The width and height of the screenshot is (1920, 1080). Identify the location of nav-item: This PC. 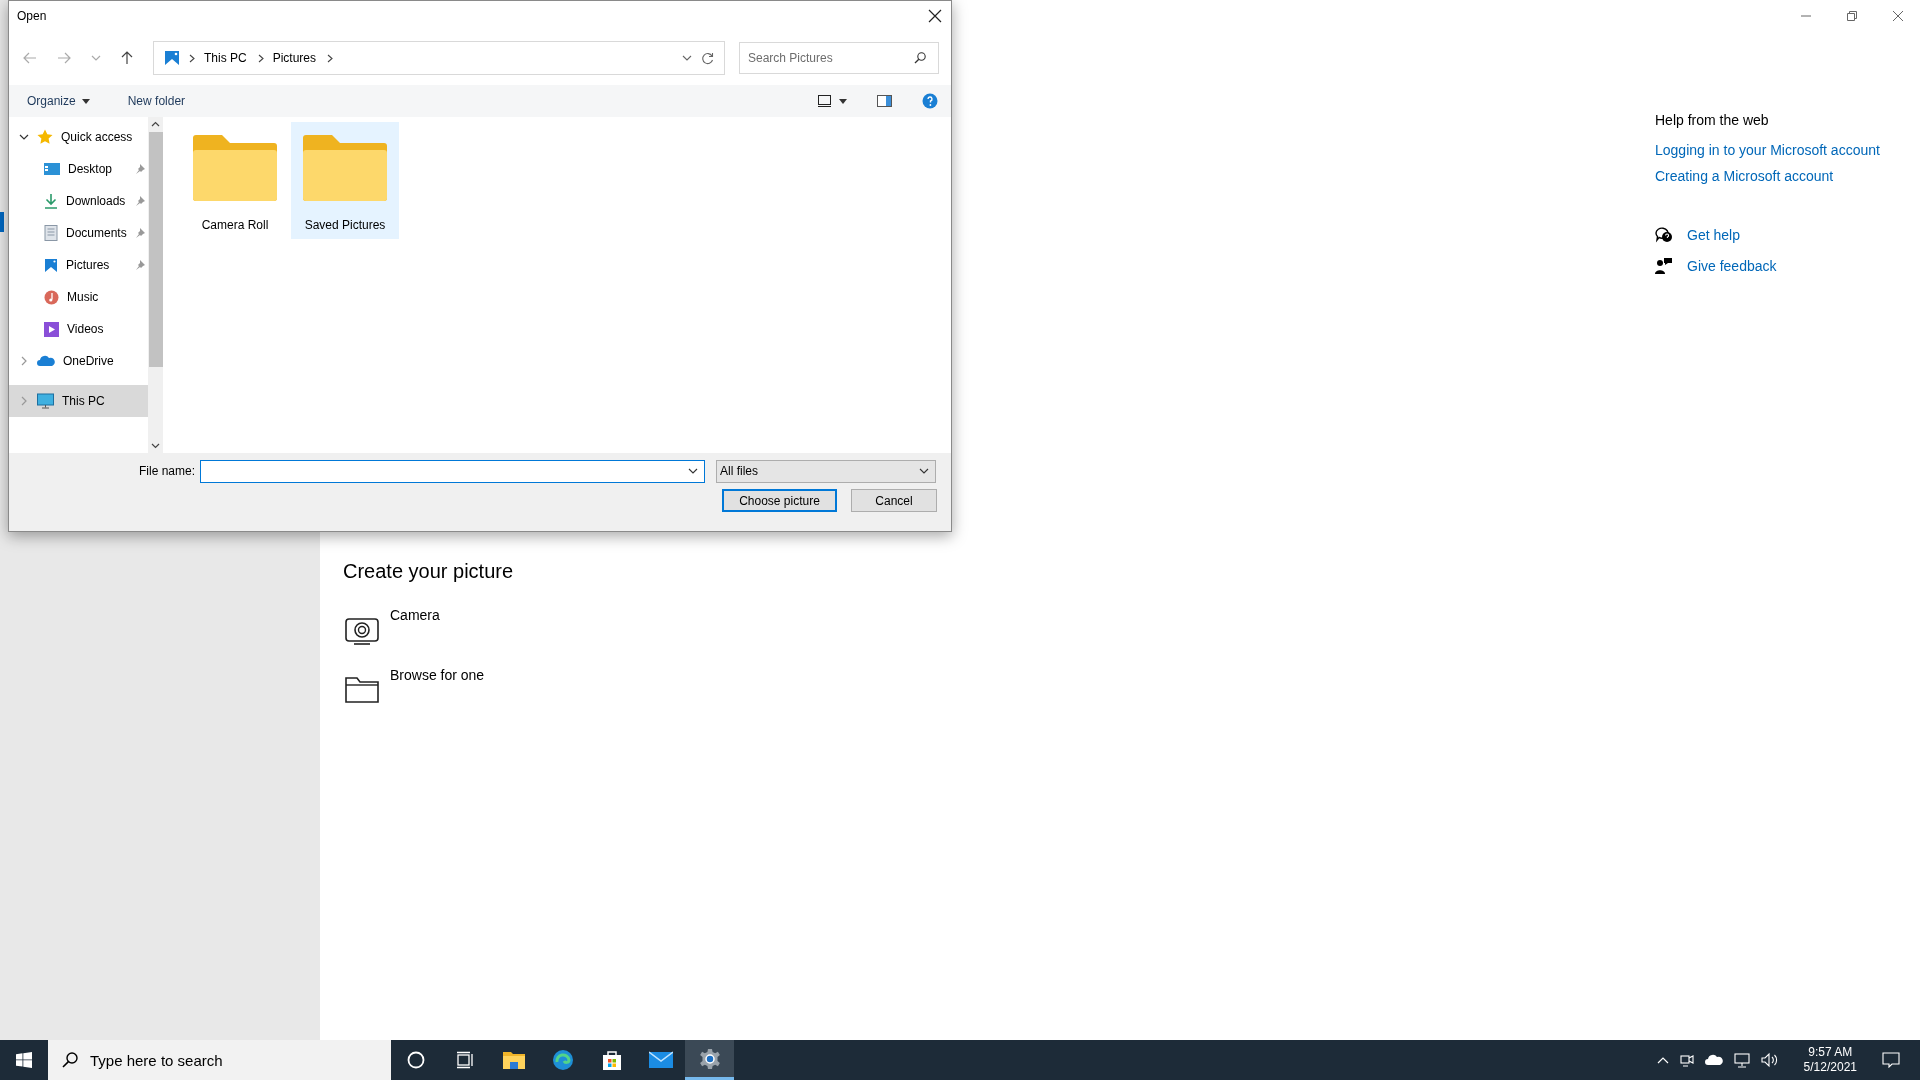
(78, 401).